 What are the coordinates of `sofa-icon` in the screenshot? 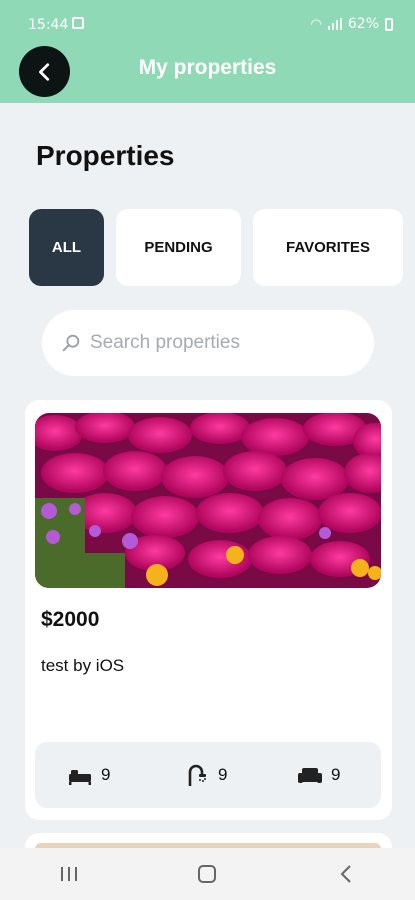 It's located at (310, 775).